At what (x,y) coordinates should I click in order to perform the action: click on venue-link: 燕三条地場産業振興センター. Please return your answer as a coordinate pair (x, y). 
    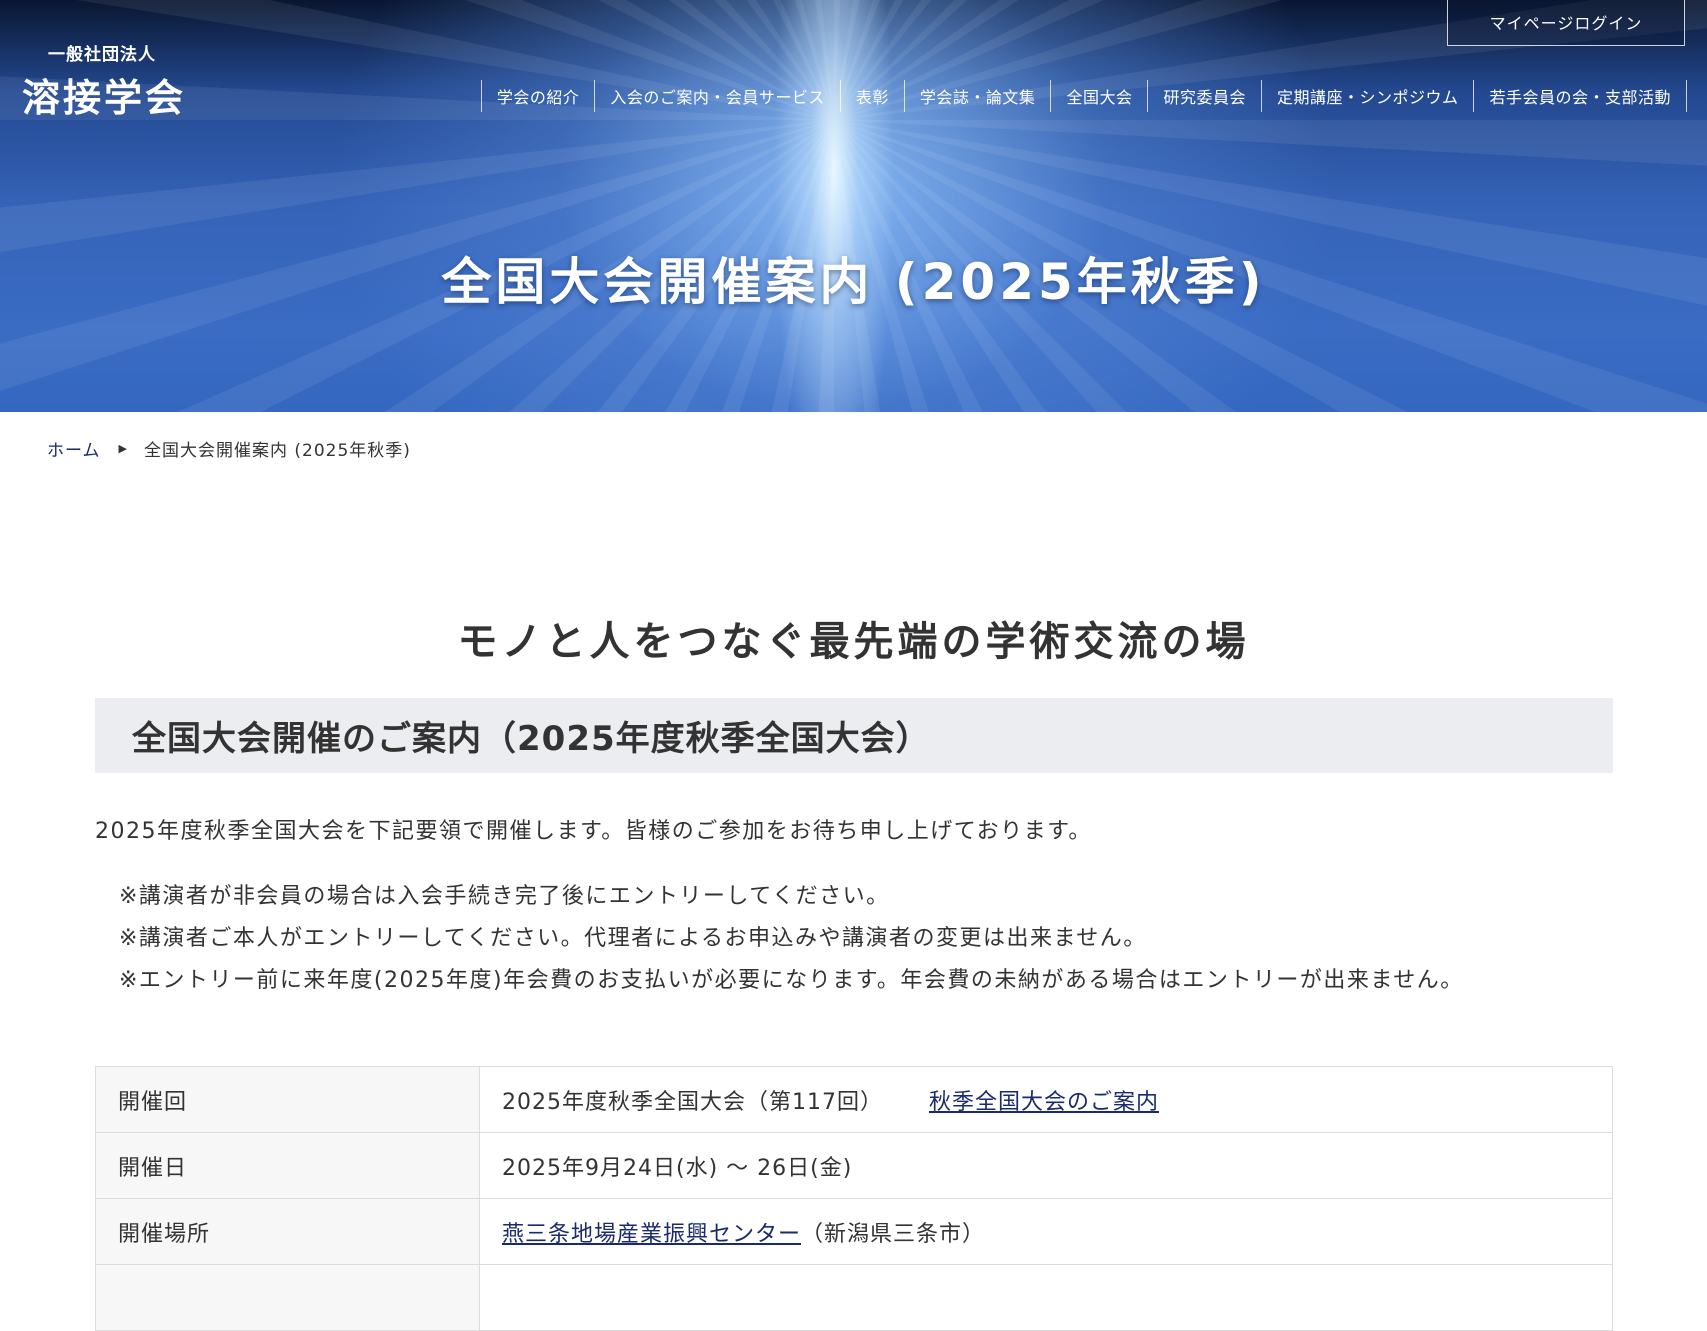
    Looking at the image, I should click on (651, 1234).